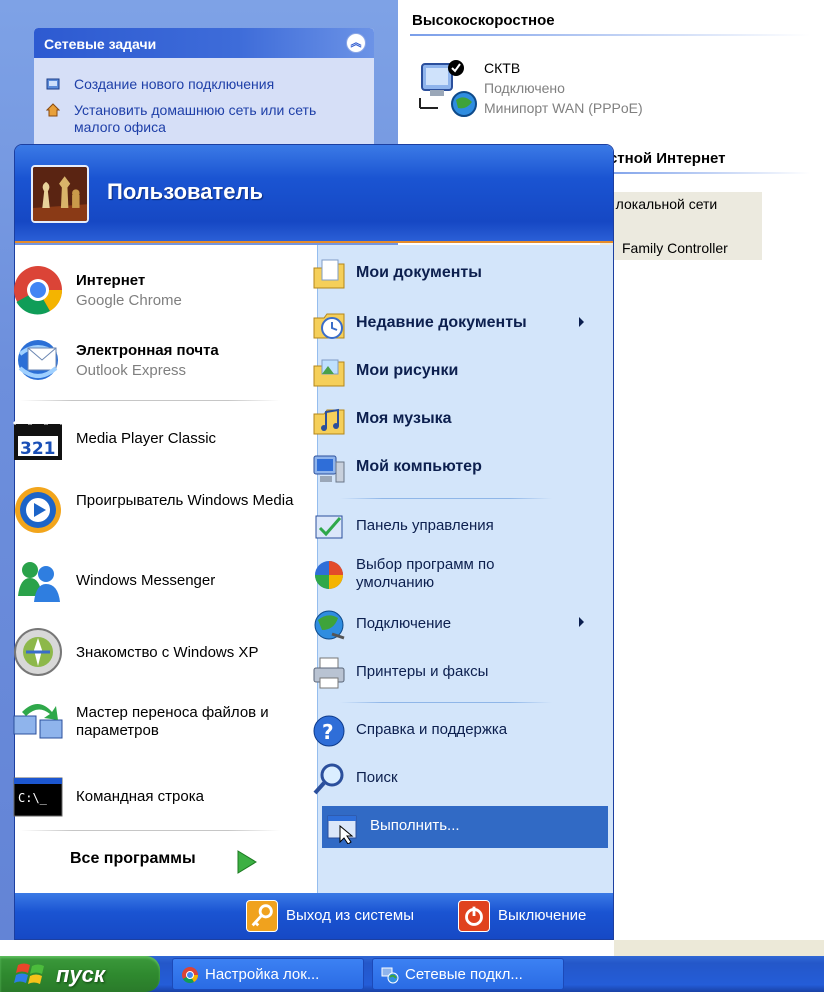 This screenshot has width=824, height=992. What do you see at coordinates (329, 527) in the screenshot?
I see `control-panel-icon` at bounding box center [329, 527].